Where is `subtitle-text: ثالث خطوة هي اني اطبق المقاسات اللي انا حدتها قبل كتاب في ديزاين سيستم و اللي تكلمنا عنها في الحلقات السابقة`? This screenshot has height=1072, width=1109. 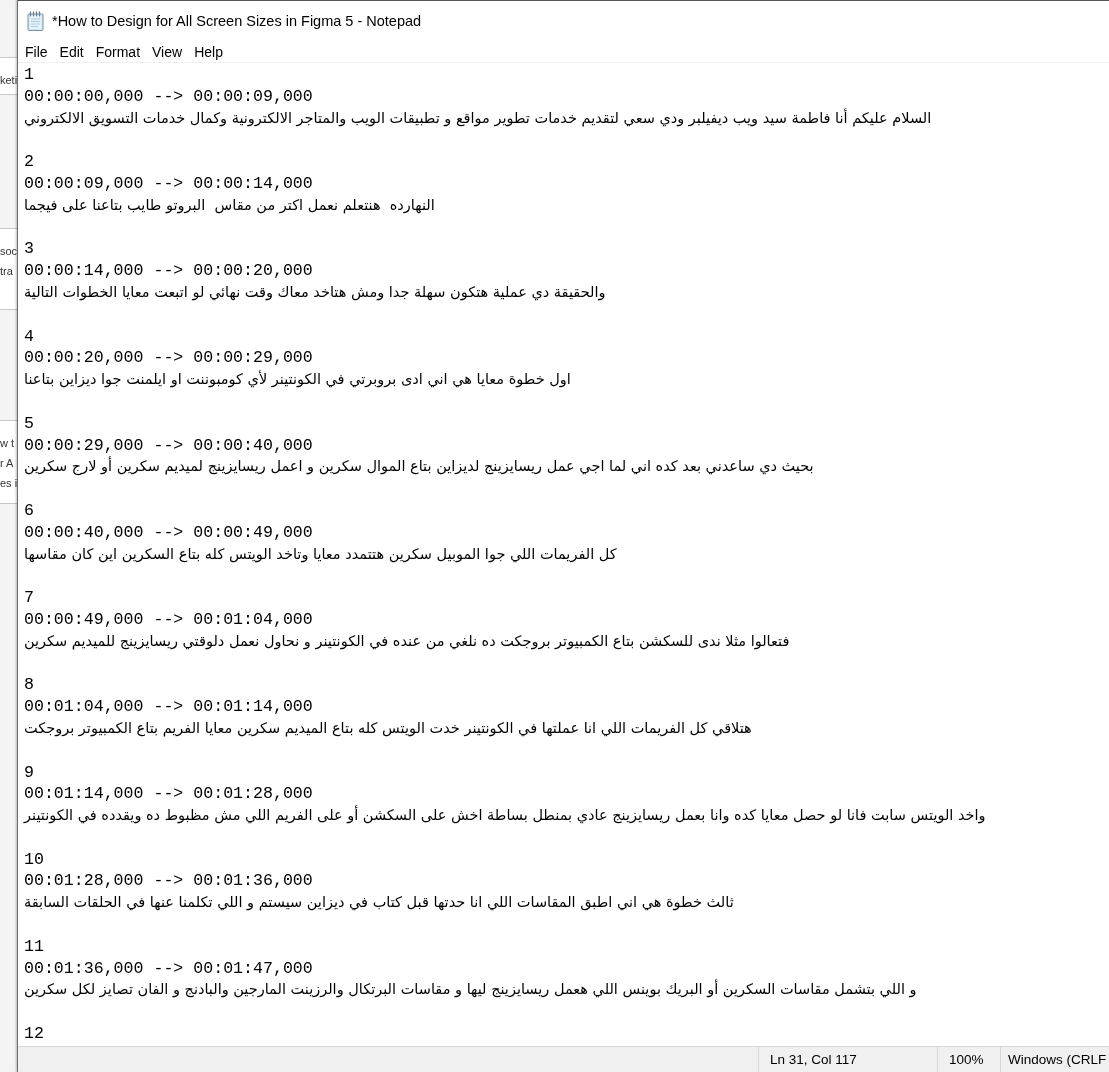
subtitle-text: ثالث خطوة هي اني اطبق المقاسات اللي انا حدتها قبل كتاب في ديزاين سيستم و اللي تكلمنا عنها في الحلقات السابقة is located at coordinates (379, 902).